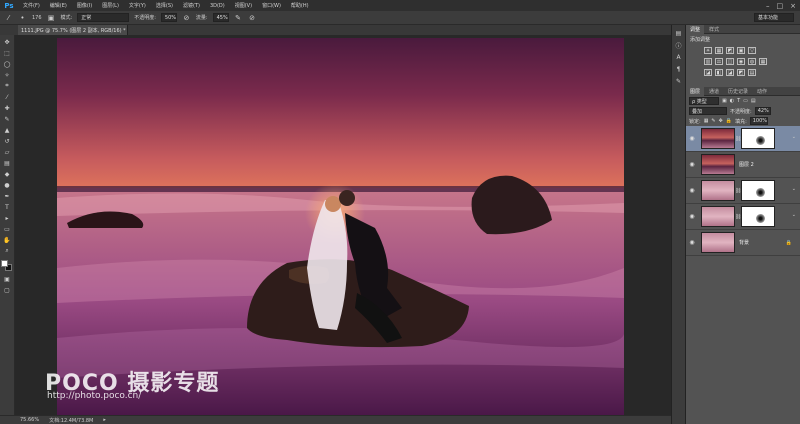 The height and width of the screenshot is (424, 800). Describe the element at coordinates (762, 91) in the screenshot. I see `tab-actions: 动作` at that location.